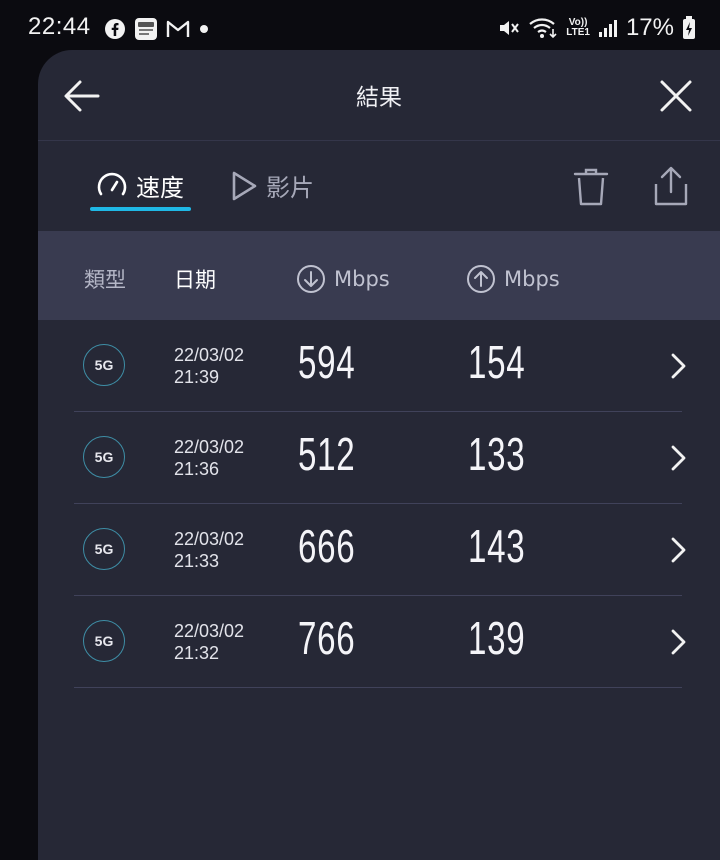 Image resolution: width=720 pixels, height=860 pixels. I want to click on notification-icons, so click(157, 29).